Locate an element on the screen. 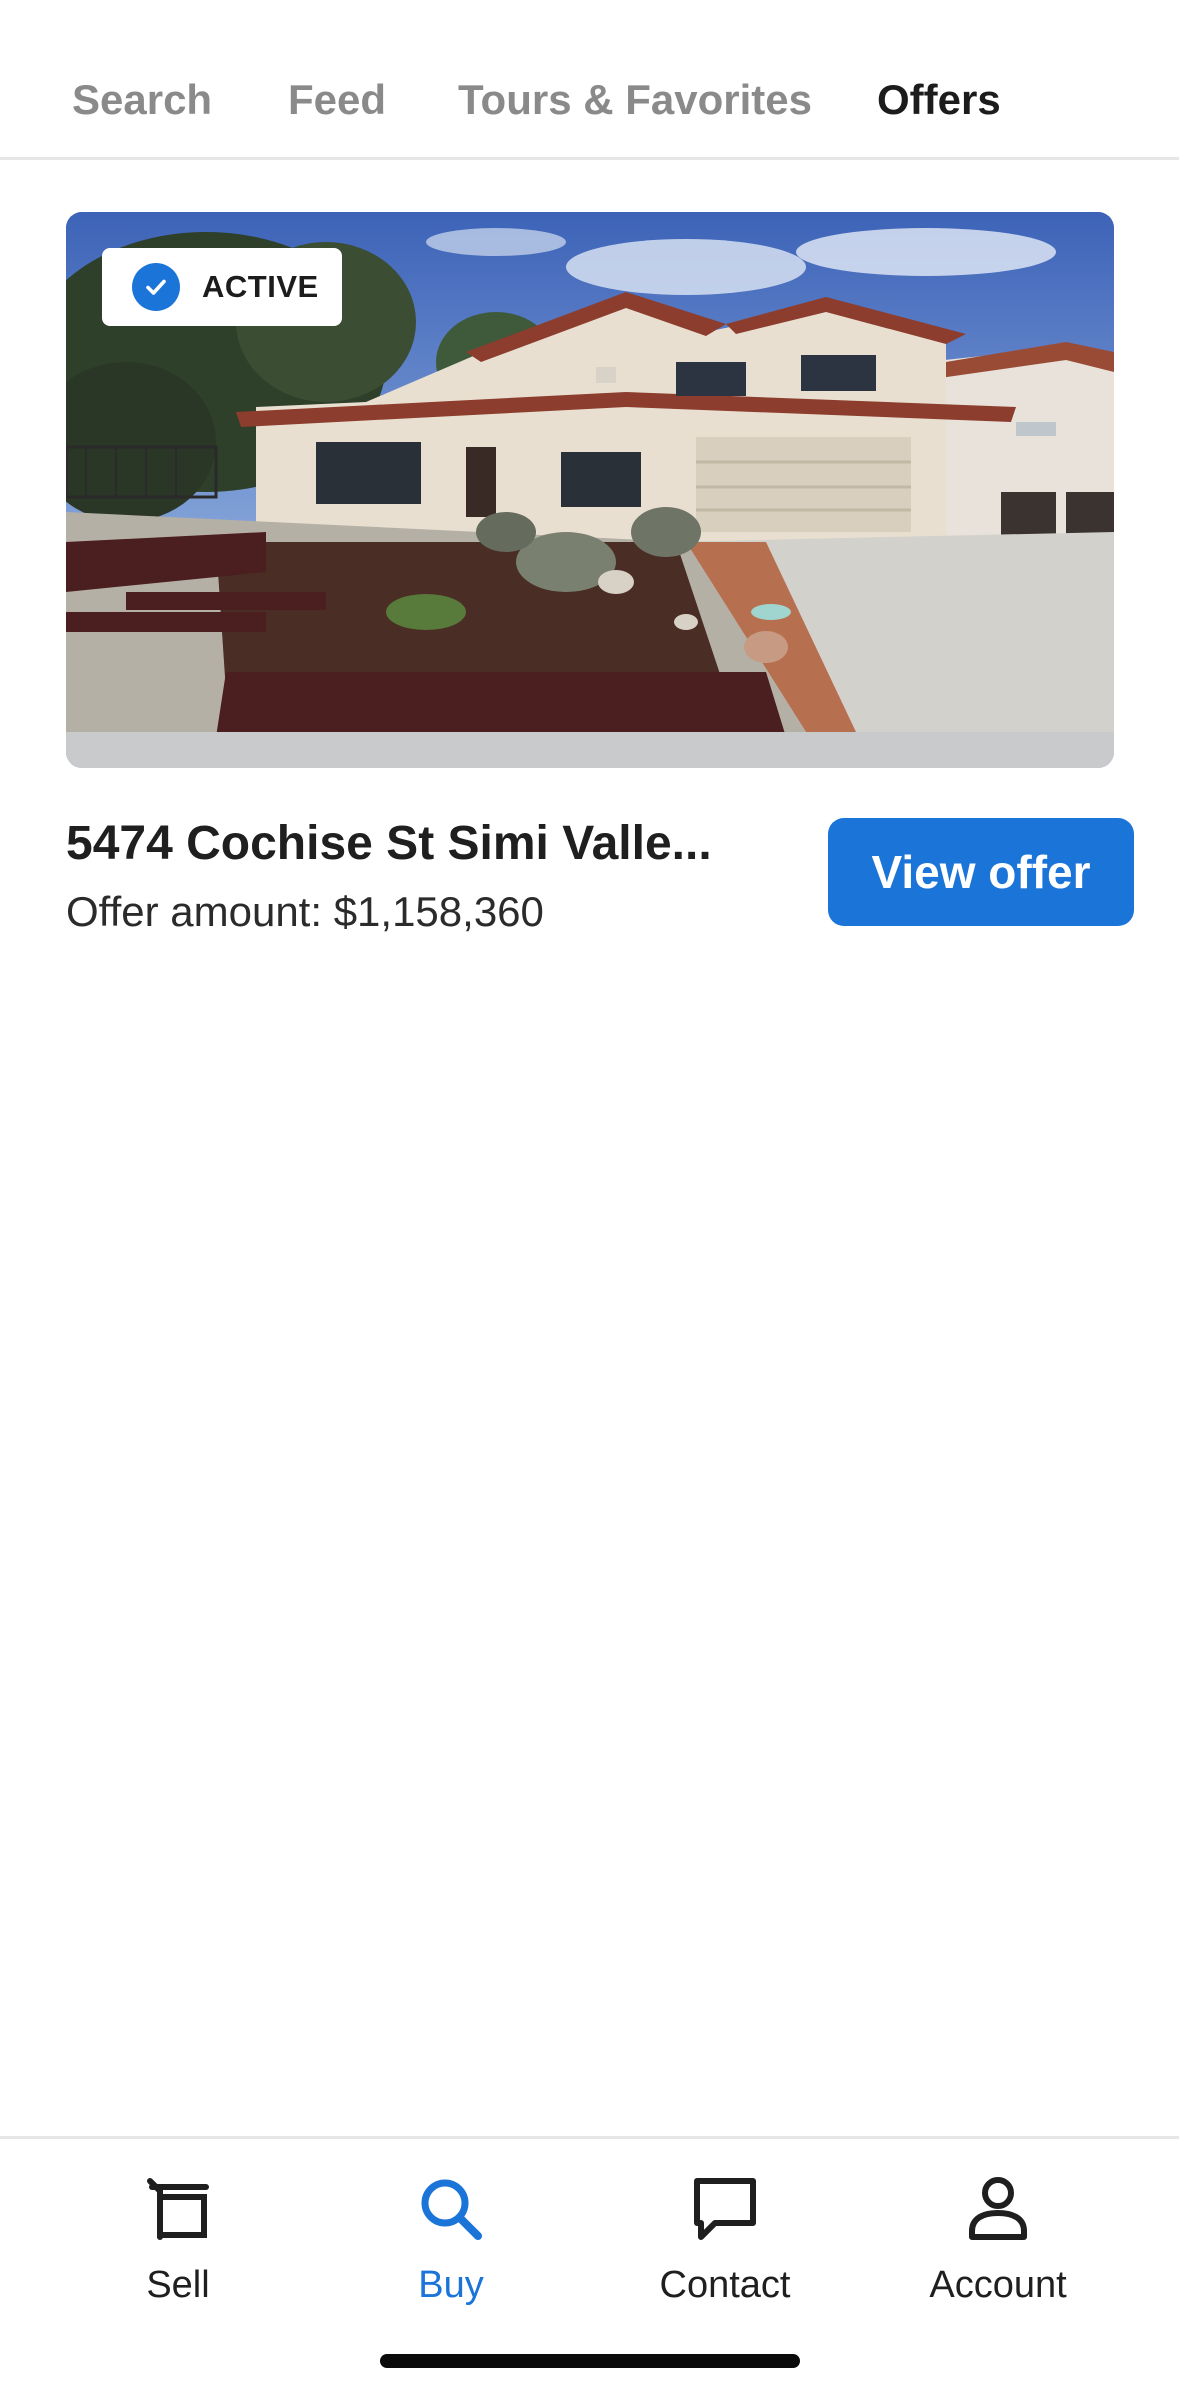 The width and height of the screenshot is (1179, 2396). nav-item-contact: Contact is located at coordinates (725, 2244).